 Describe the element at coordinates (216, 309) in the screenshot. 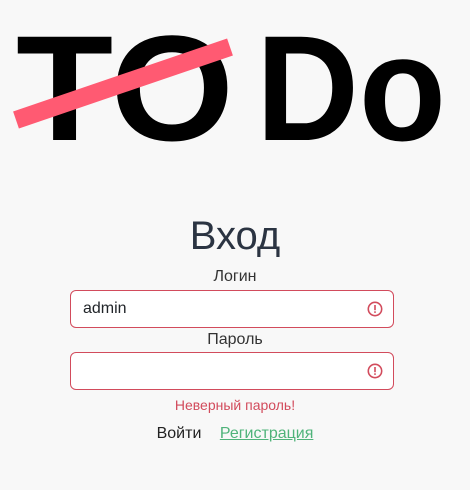

I see `login-input` at that location.